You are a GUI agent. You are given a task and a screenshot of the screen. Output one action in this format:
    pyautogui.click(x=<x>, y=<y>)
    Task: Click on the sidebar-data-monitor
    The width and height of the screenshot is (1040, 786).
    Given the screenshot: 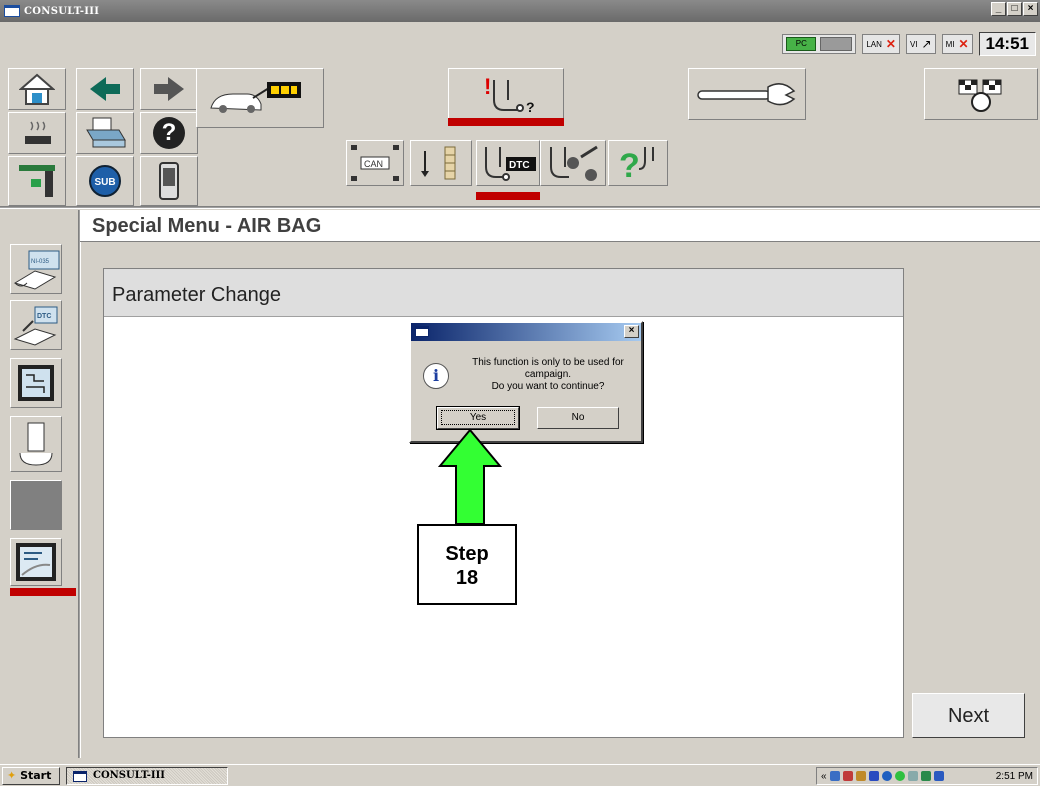 What is the action you would take?
    pyautogui.click(x=36, y=383)
    